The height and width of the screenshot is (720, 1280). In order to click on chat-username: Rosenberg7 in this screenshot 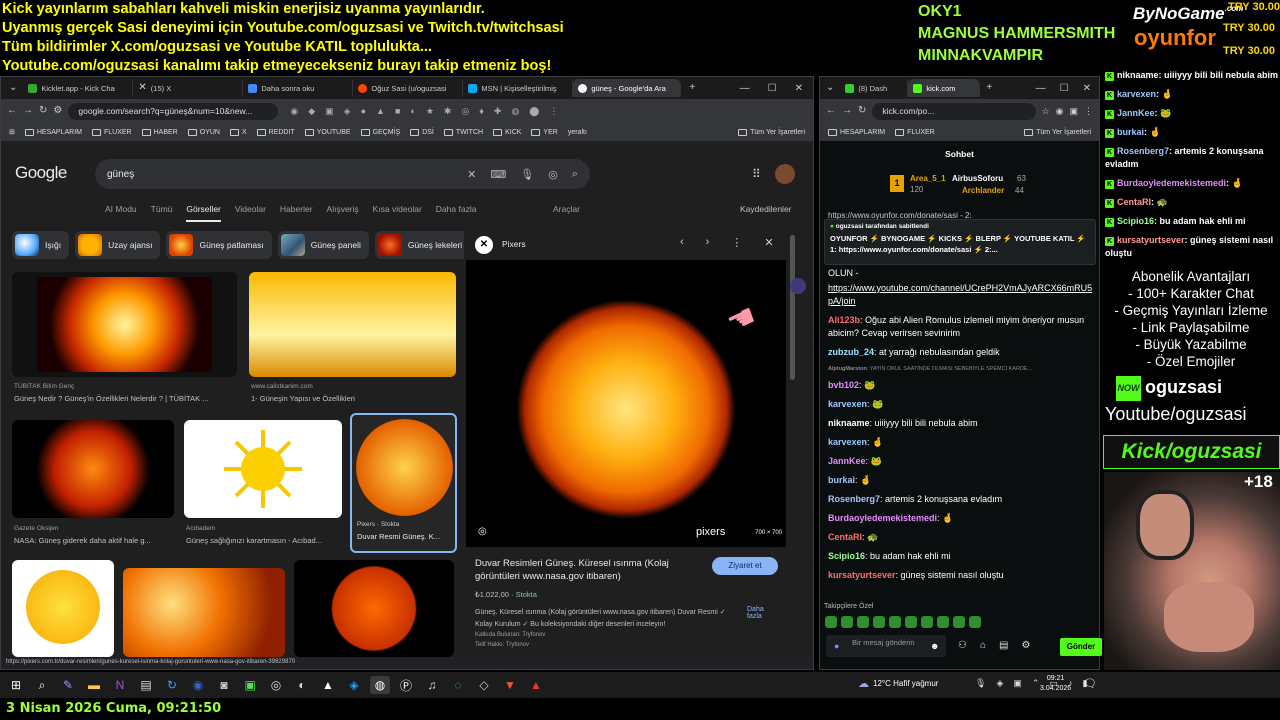, I will do `click(854, 499)`.